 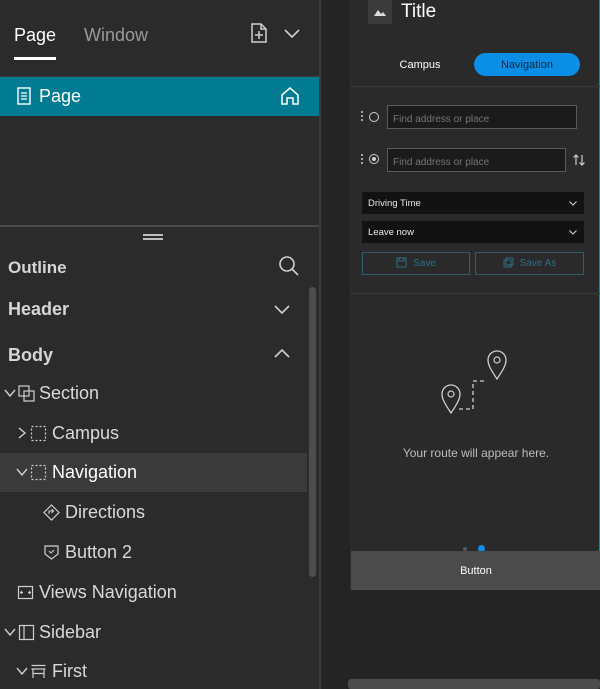 I want to click on chevron-right-icon, so click(x=22, y=433).